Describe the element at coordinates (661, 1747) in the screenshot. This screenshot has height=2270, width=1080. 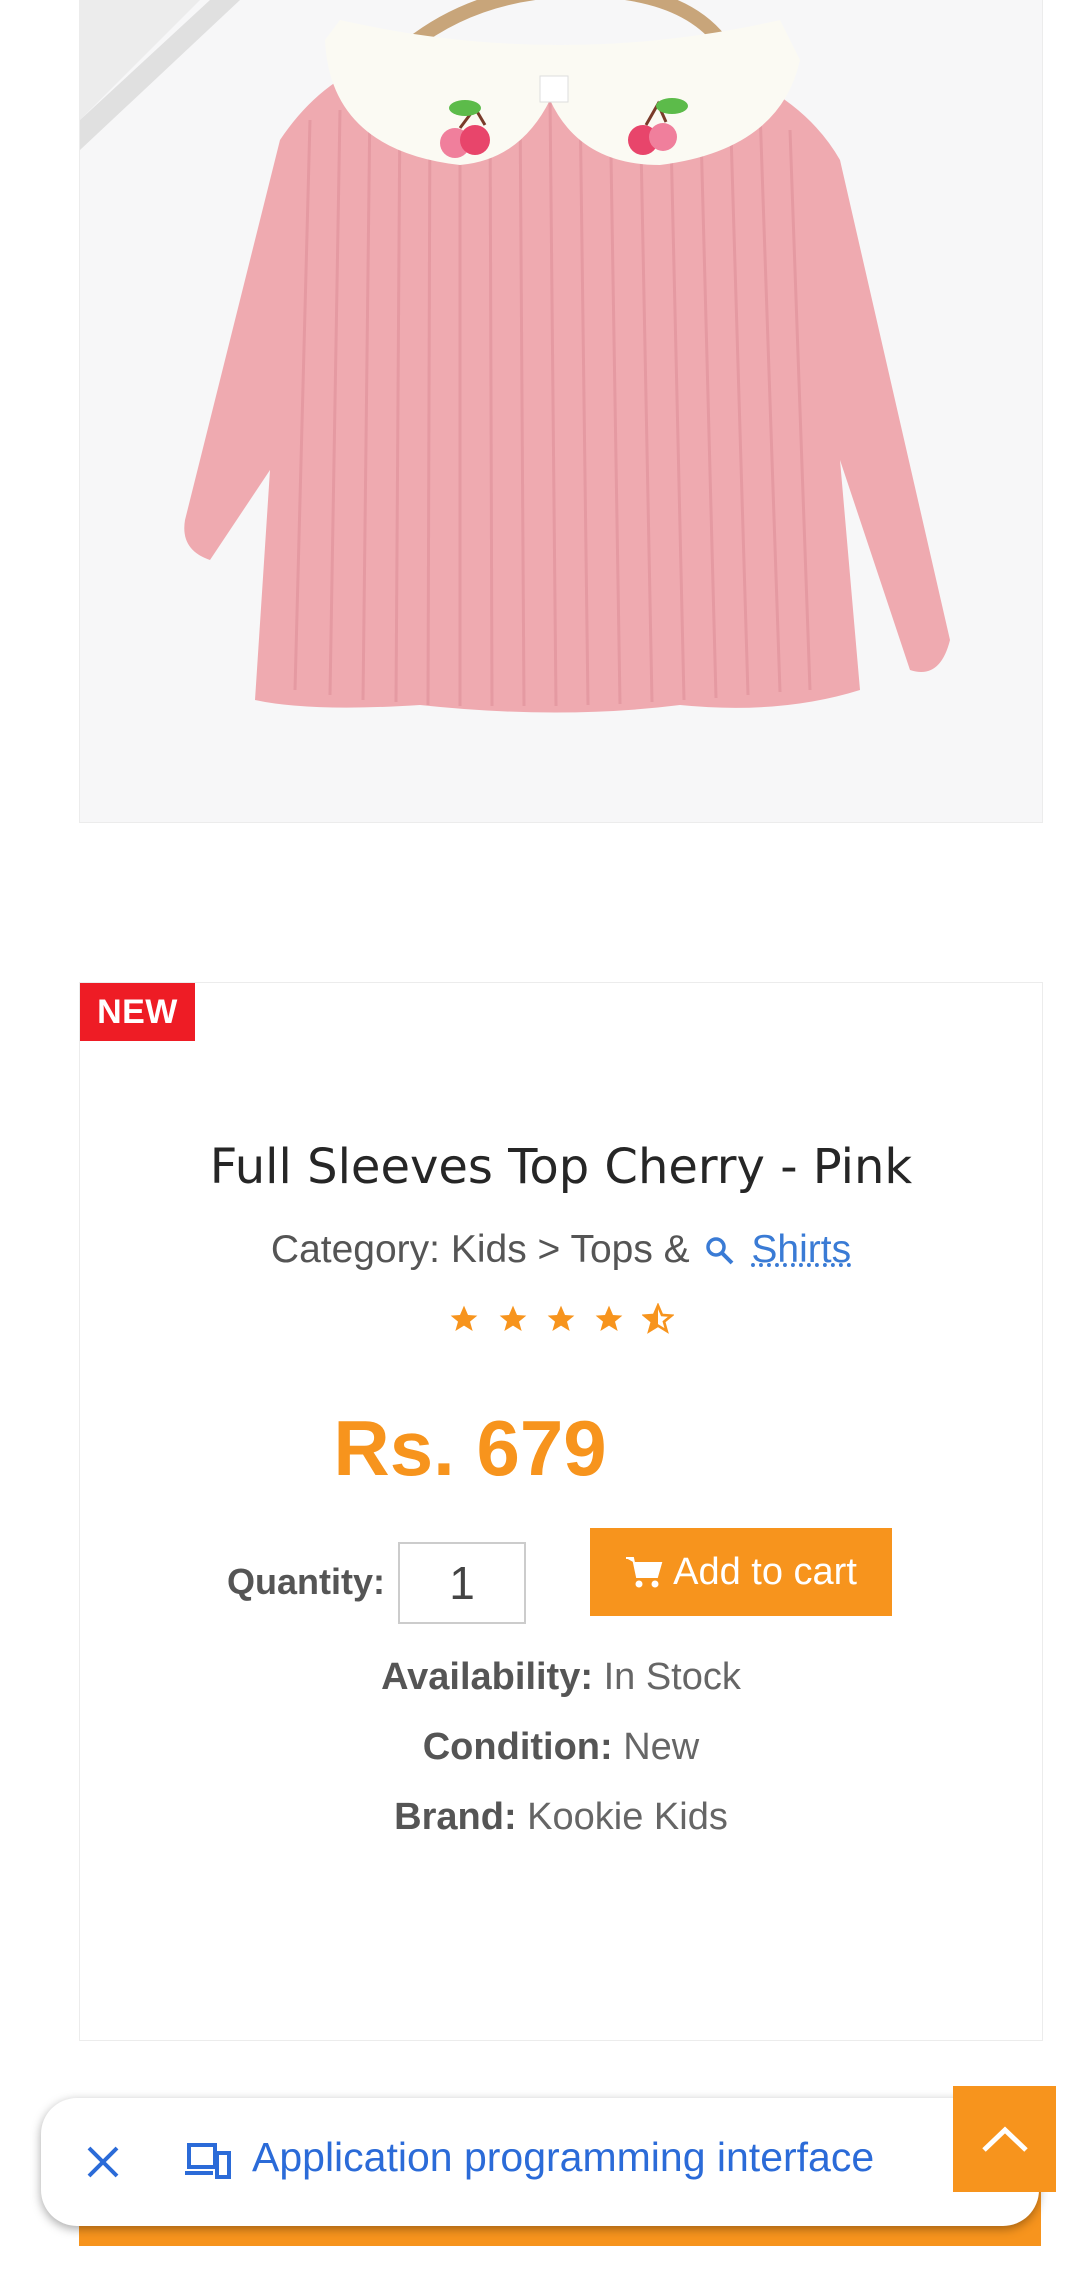
I see `condition-value: New` at that location.